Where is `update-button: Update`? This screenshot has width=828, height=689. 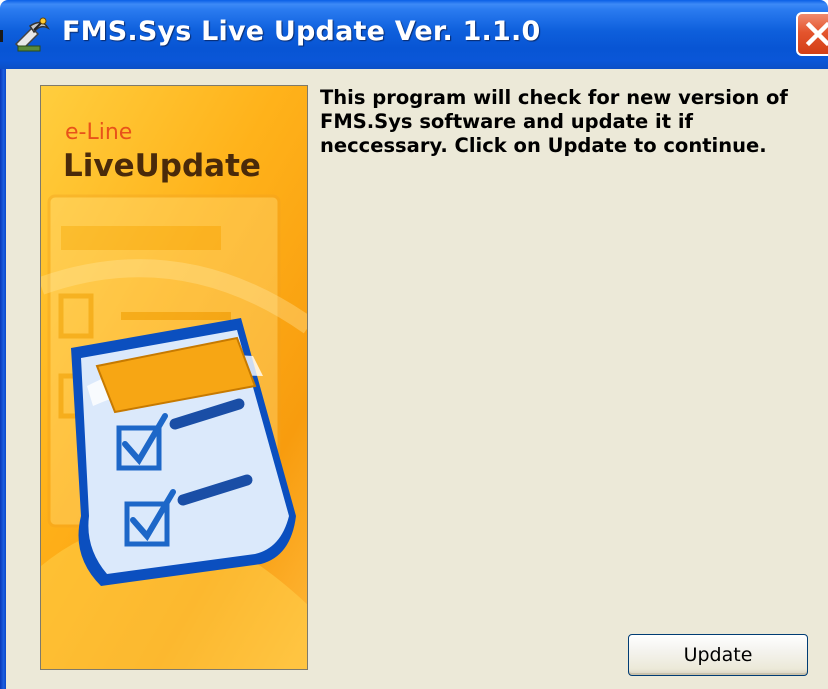
update-button: Update is located at coordinates (718, 655).